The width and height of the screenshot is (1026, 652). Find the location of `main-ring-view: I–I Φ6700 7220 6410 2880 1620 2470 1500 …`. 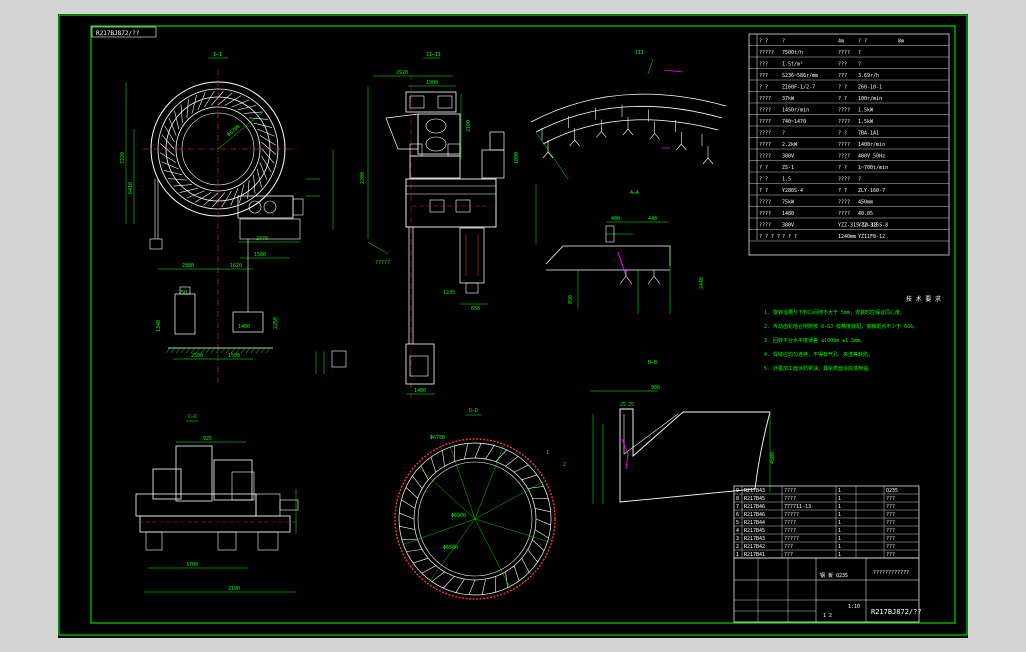

main-ring-view: I–I Φ6700 7220 6410 2880 1620 2470 1500 … is located at coordinates (227, 218).